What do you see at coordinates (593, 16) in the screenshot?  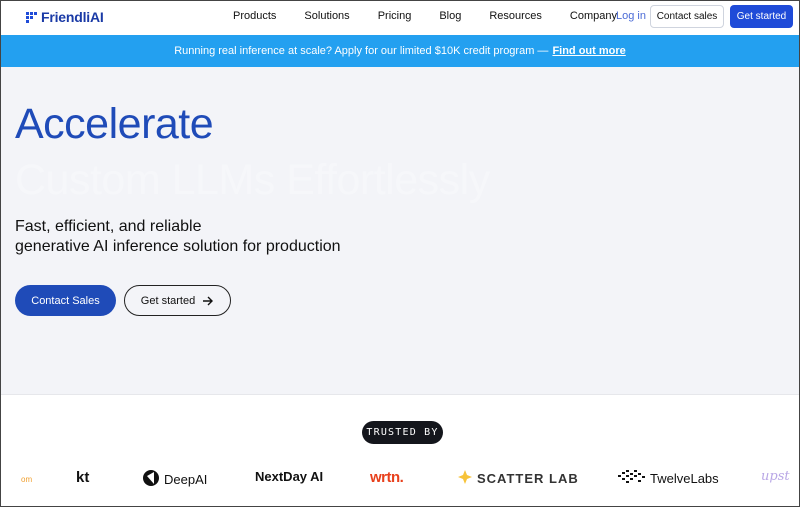 I see `nav-link-company: Company` at bounding box center [593, 16].